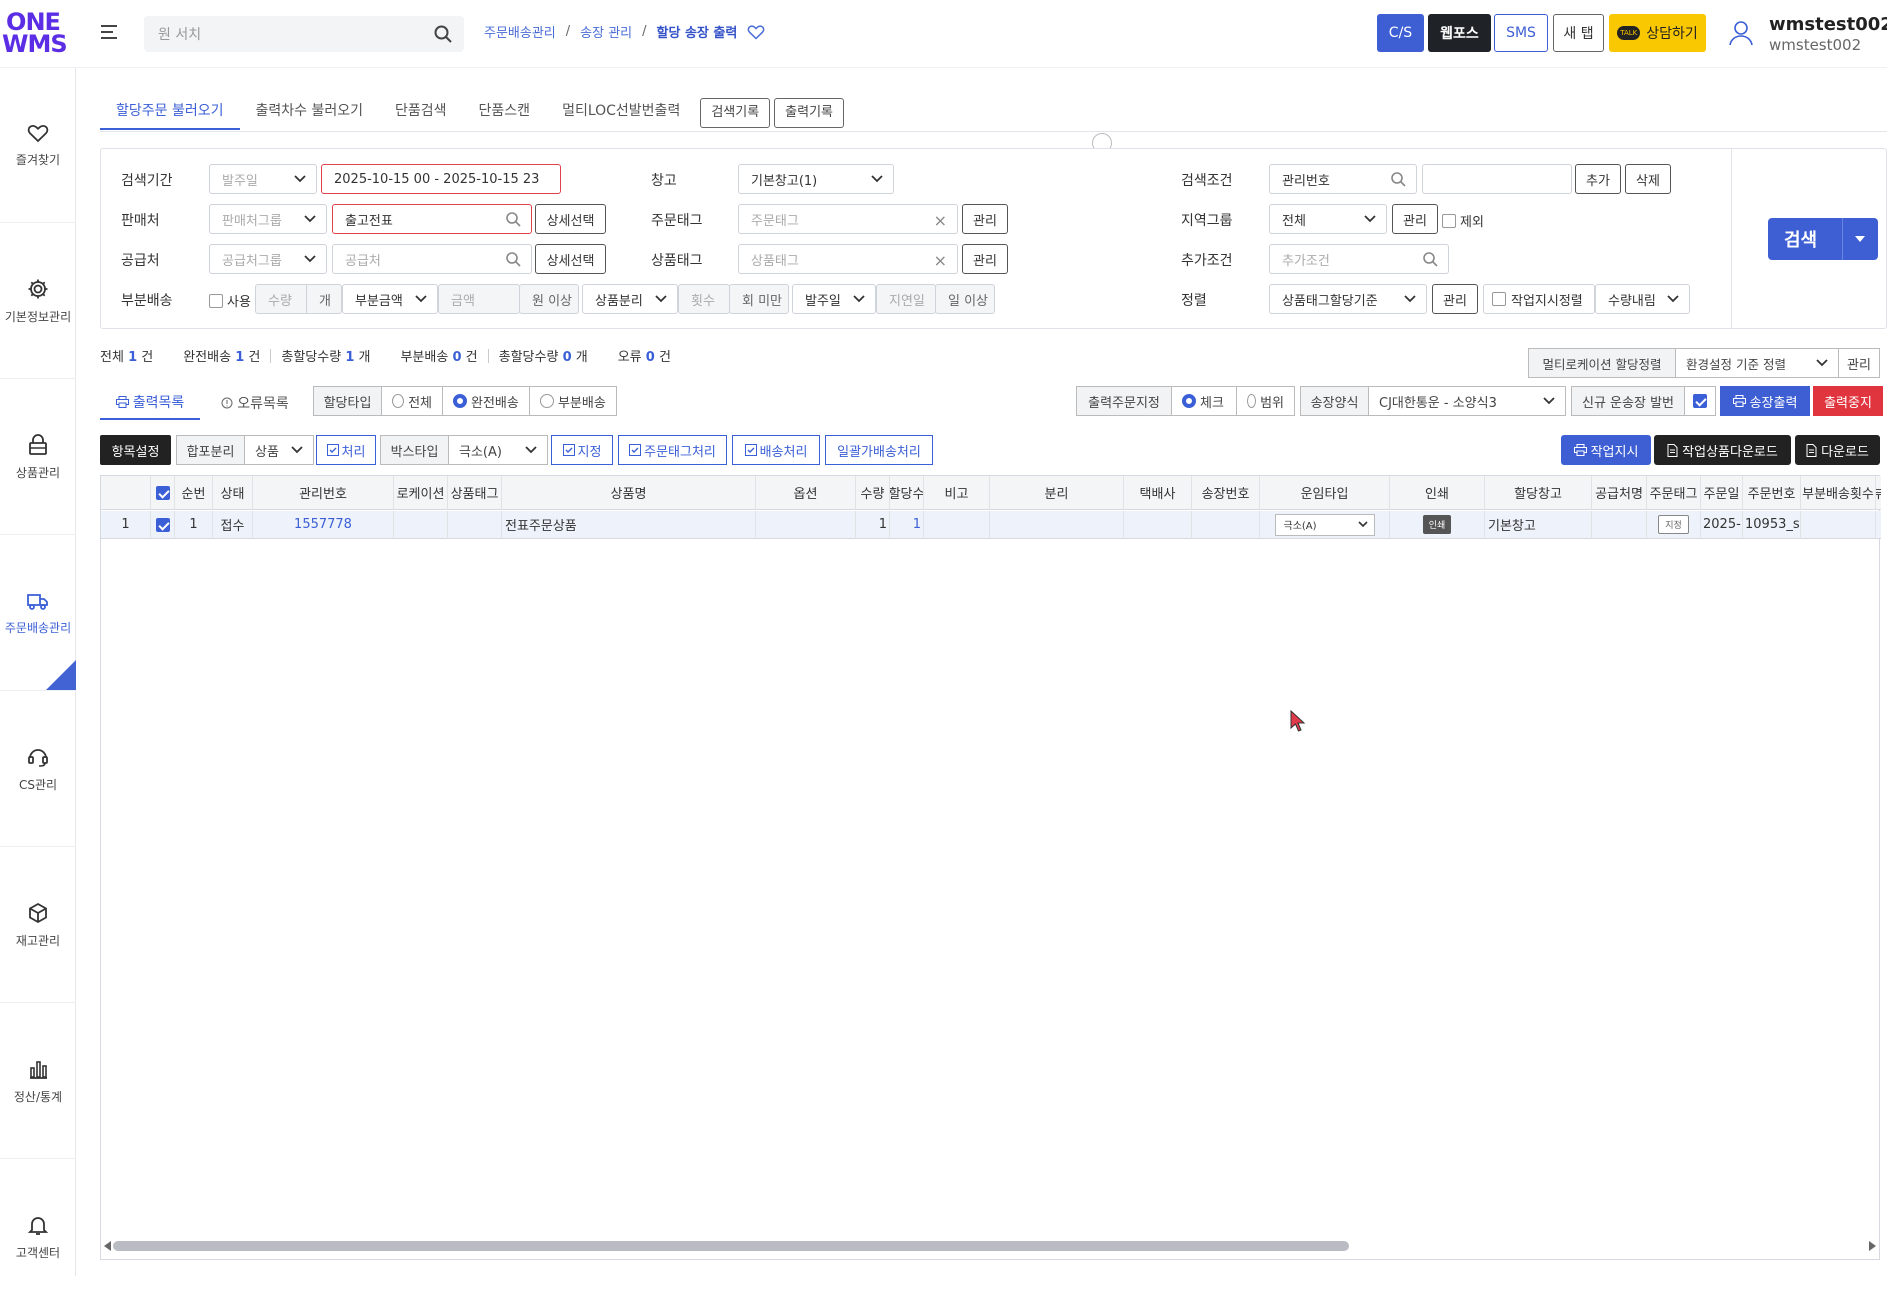 This screenshot has height=1315, width=1887. Describe the element at coordinates (1538, 493) in the screenshot. I see `col-header-warehouse: 할당창고` at that location.